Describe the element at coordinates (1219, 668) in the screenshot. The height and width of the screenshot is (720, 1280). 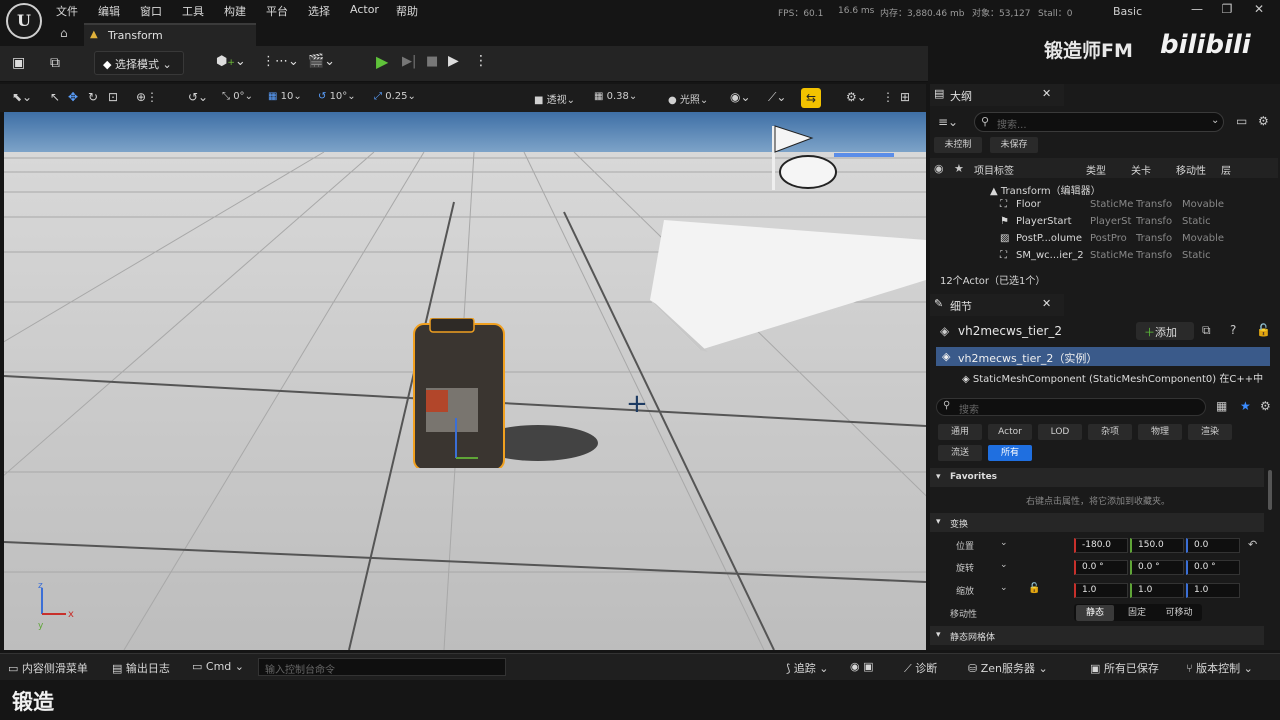
I see `source-control-button: ⑂ 版本控制 ⌄` at that location.